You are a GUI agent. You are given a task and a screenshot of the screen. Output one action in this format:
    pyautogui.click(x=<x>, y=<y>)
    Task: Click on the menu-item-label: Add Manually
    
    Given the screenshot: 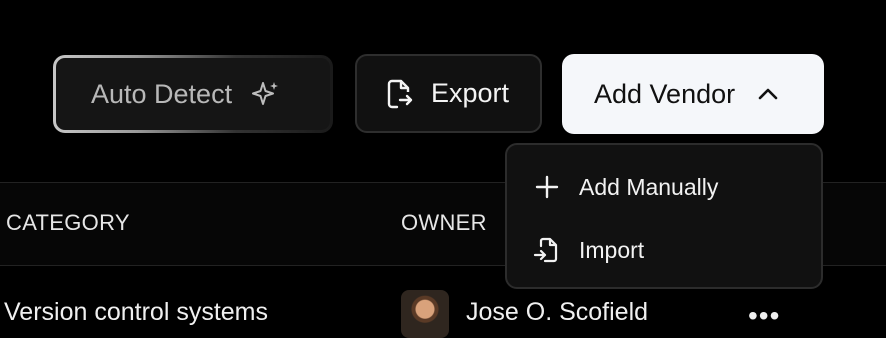 What is the action you would take?
    pyautogui.click(x=649, y=186)
    